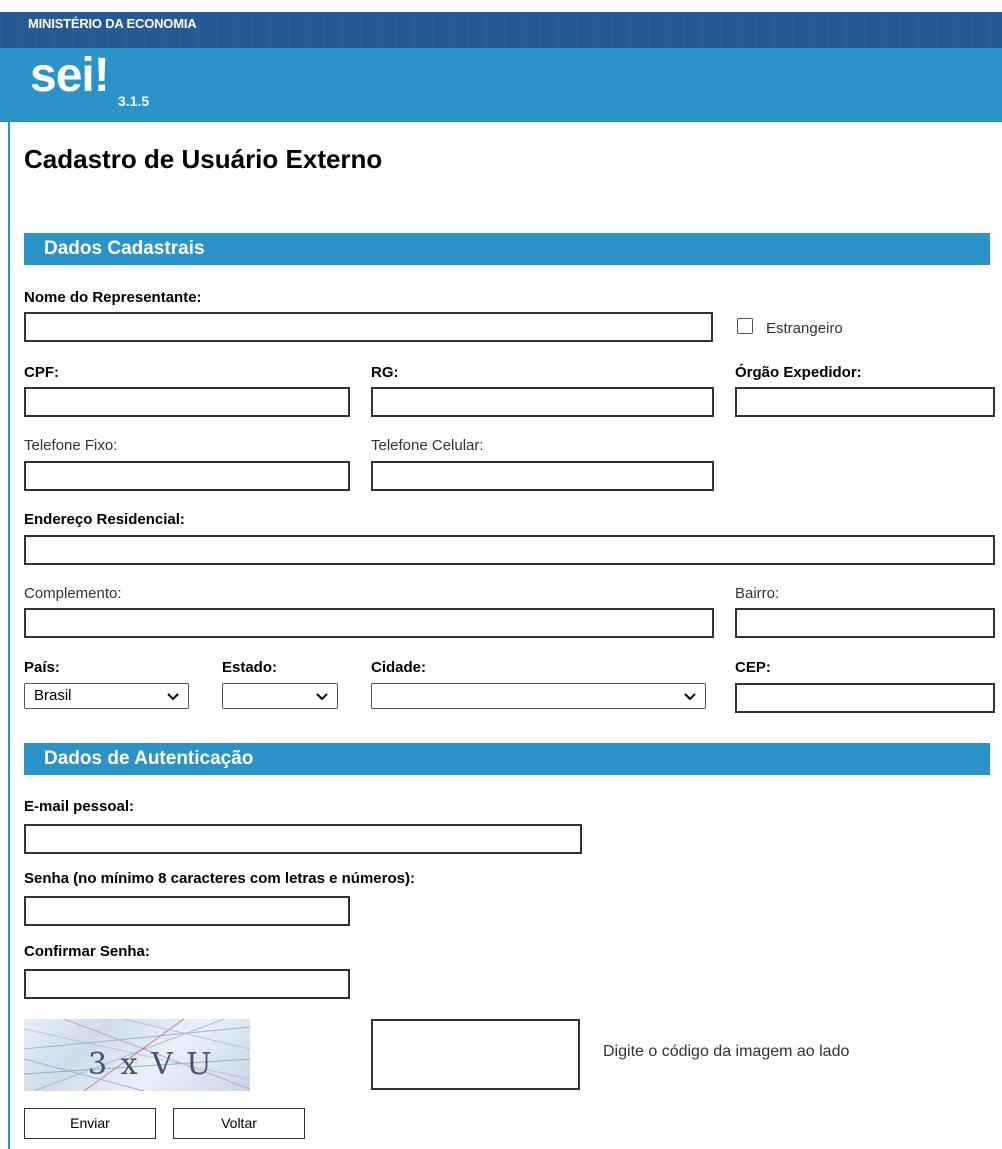 The image size is (1002, 1149). What do you see at coordinates (865, 698) in the screenshot?
I see `cep-input` at bounding box center [865, 698].